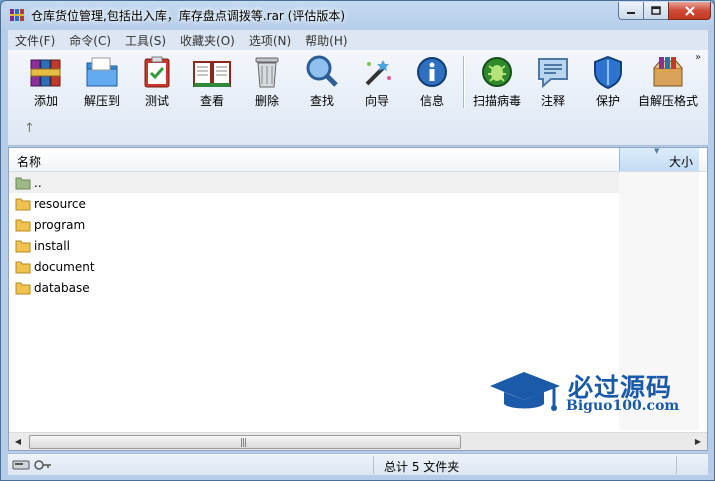 Image resolution: width=715 pixels, height=481 pixels. I want to click on maximize-icon, so click(656, 10).